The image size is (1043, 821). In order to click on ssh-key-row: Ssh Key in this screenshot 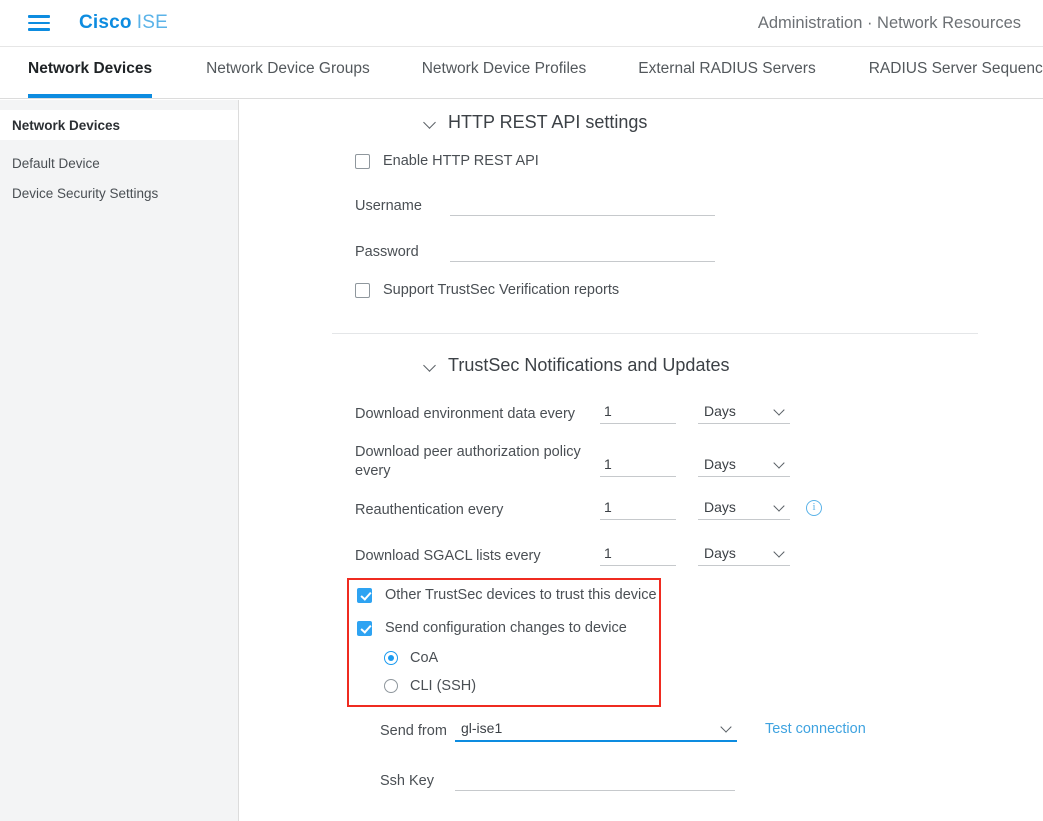, I will do `click(557, 780)`.